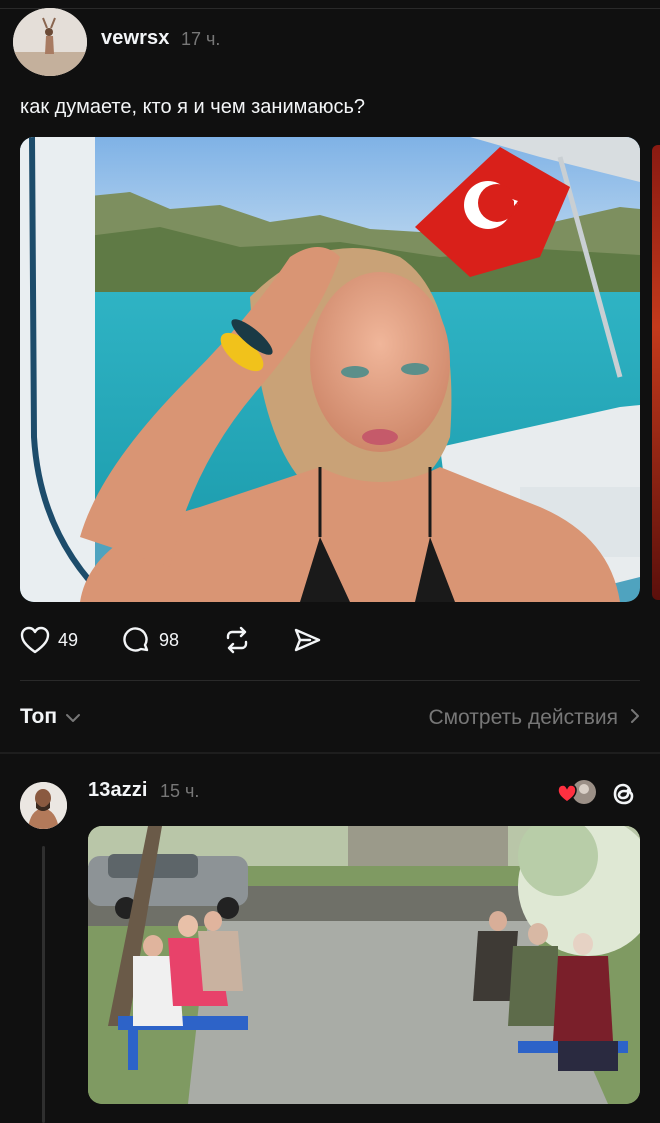  Describe the element at coordinates (201, 39) in the screenshot. I see `post-timestamp: 17 ч.` at that location.